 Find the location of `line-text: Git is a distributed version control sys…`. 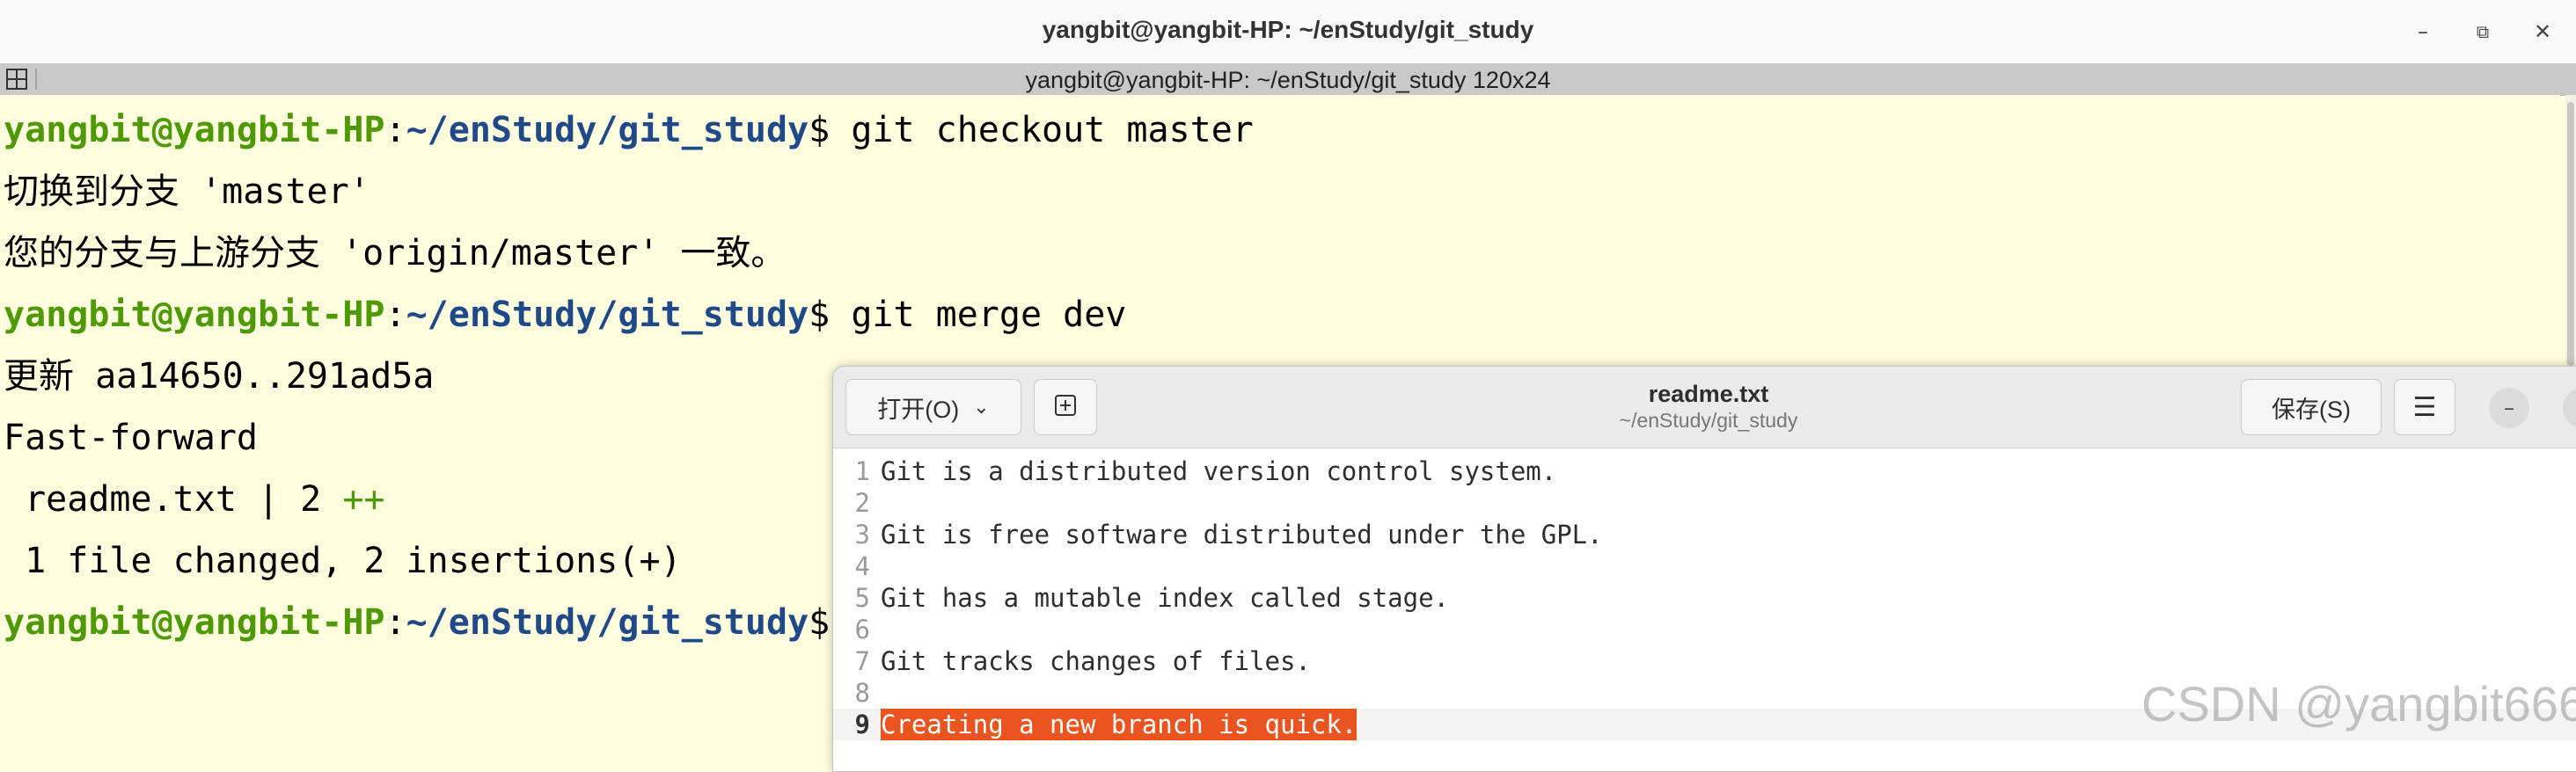

line-text: Git is a distributed version control sys… is located at coordinates (1219, 471).